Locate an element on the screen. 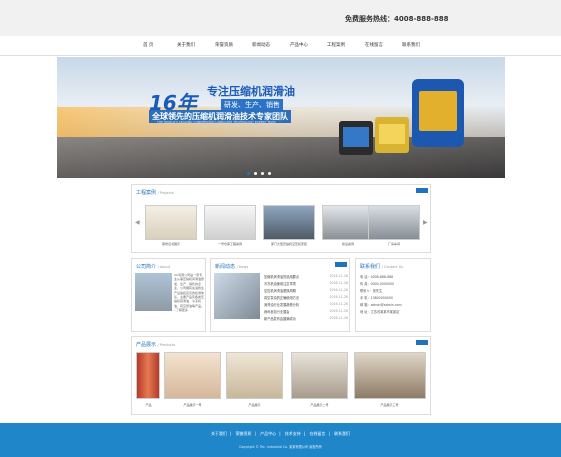 The width and height of the screenshot is (561, 457). news-item: 压缩机润滑油的选用要点 2016-11-26 is located at coordinates (306, 276).